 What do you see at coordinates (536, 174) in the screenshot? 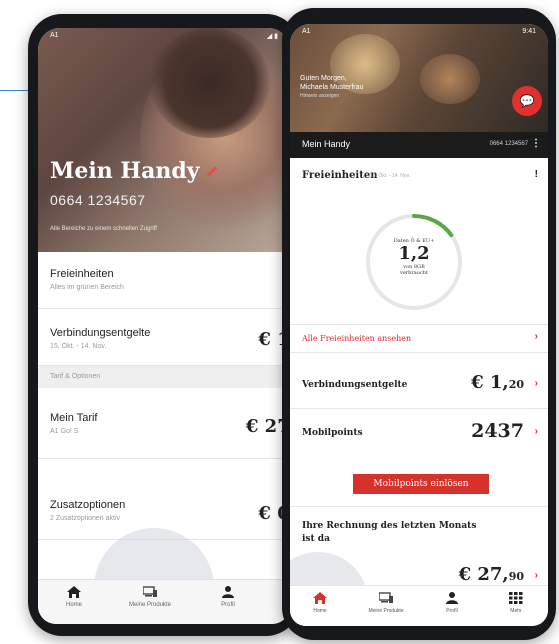
I see `info-icon: !` at bounding box center [536, 174].